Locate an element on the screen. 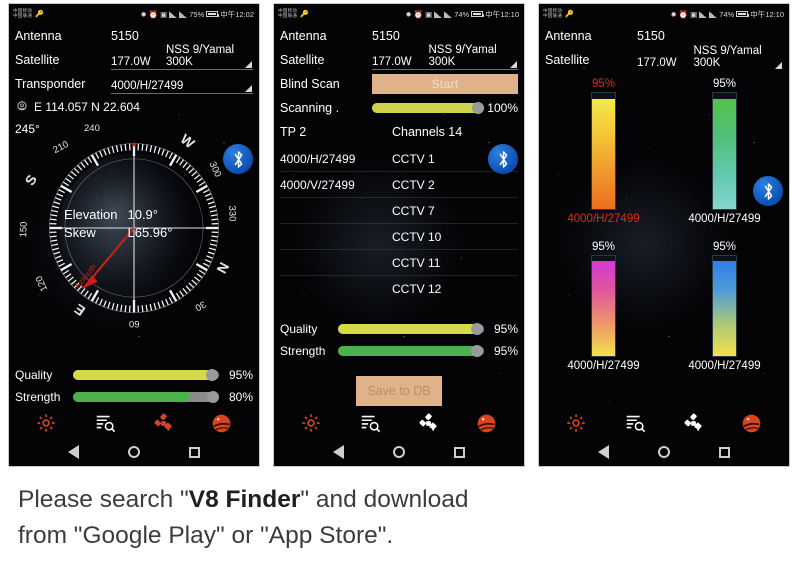 Image resolution: width=800 pixels, height=569 pixels. clock: 中午12:02 is located at coordinates (237, 14).